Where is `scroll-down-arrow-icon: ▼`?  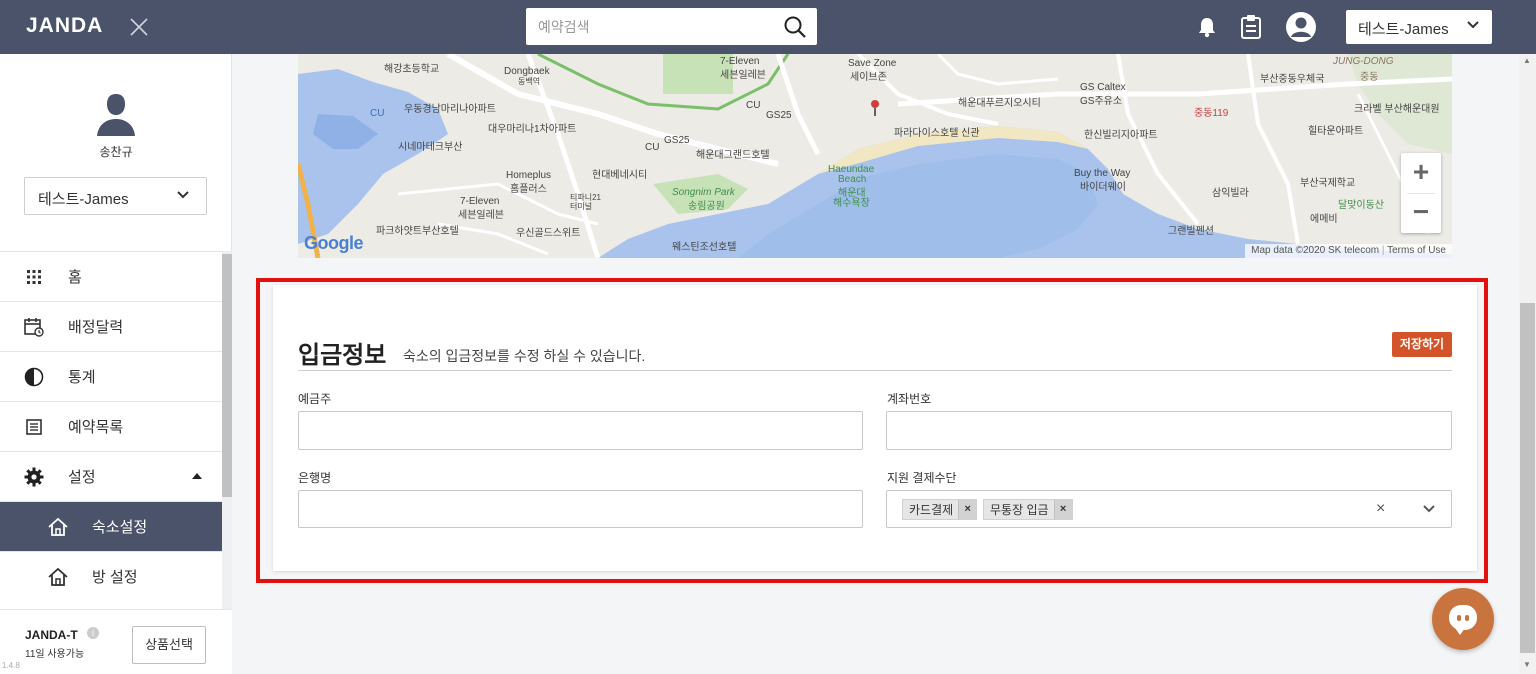 scroll-down-arrow-icon: ▼ is located at coordinates (1527, 664).